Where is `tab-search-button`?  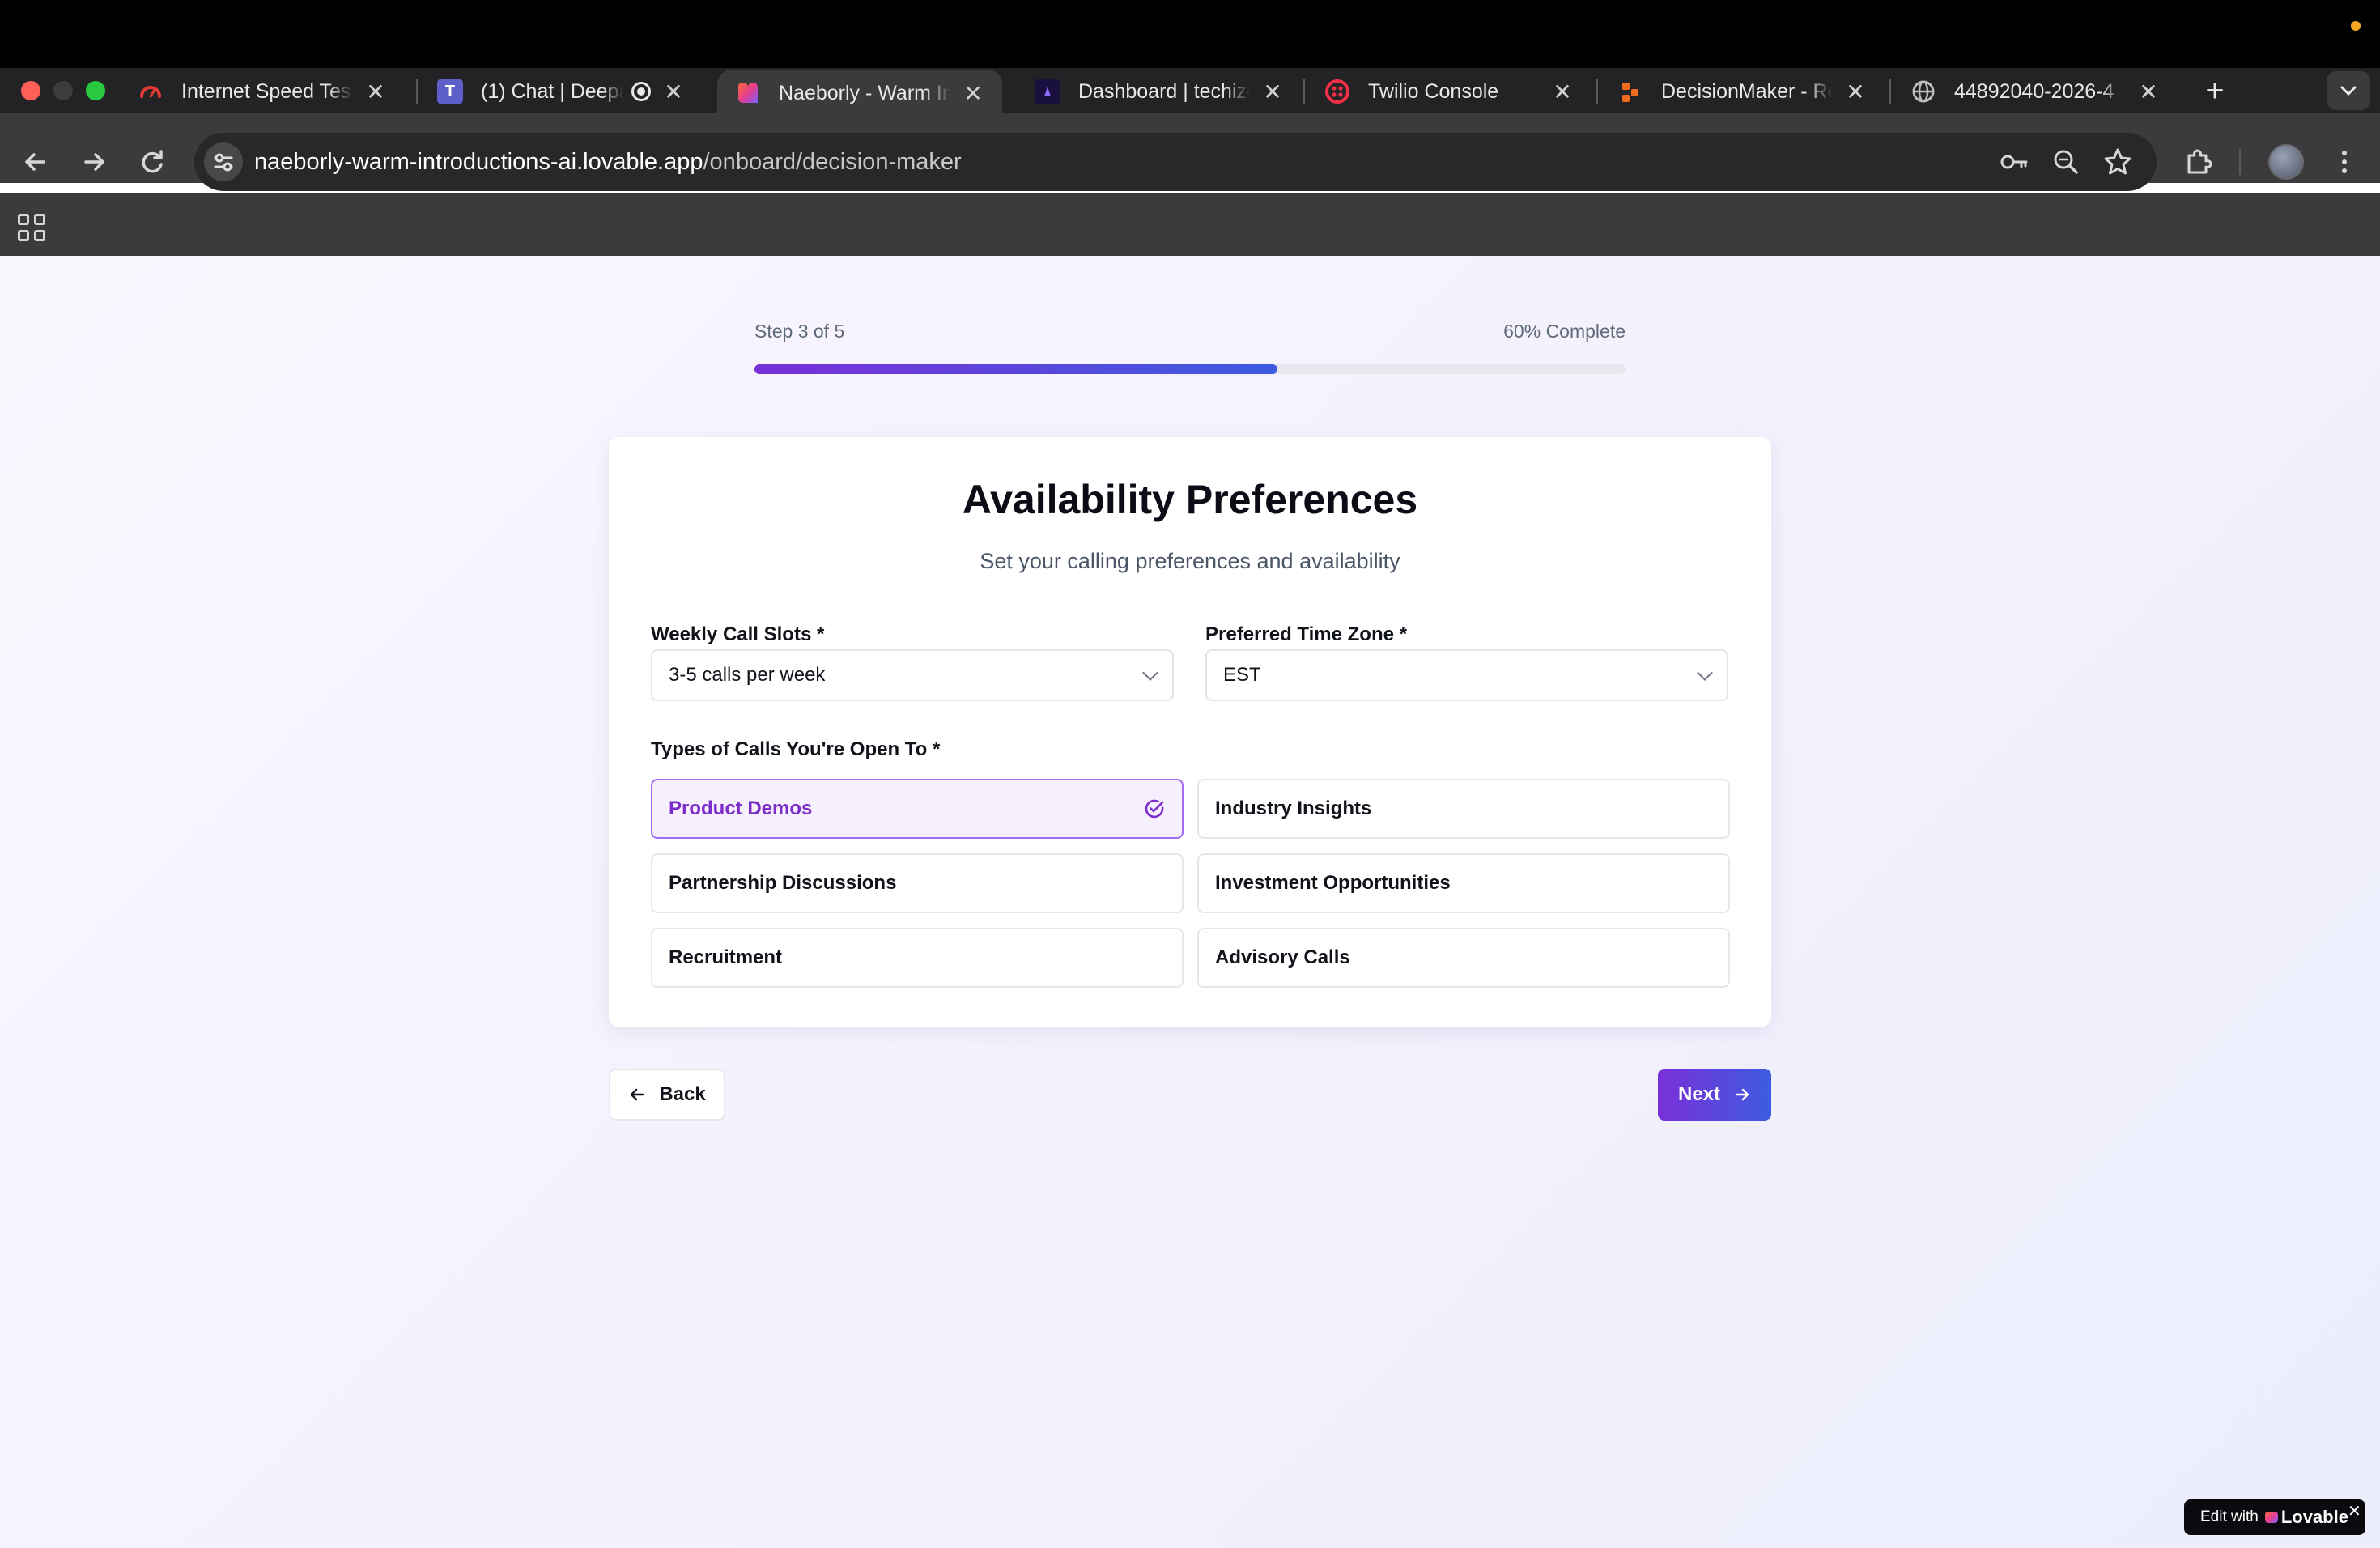
tab-search-button is located at coordinates (2348, 91).